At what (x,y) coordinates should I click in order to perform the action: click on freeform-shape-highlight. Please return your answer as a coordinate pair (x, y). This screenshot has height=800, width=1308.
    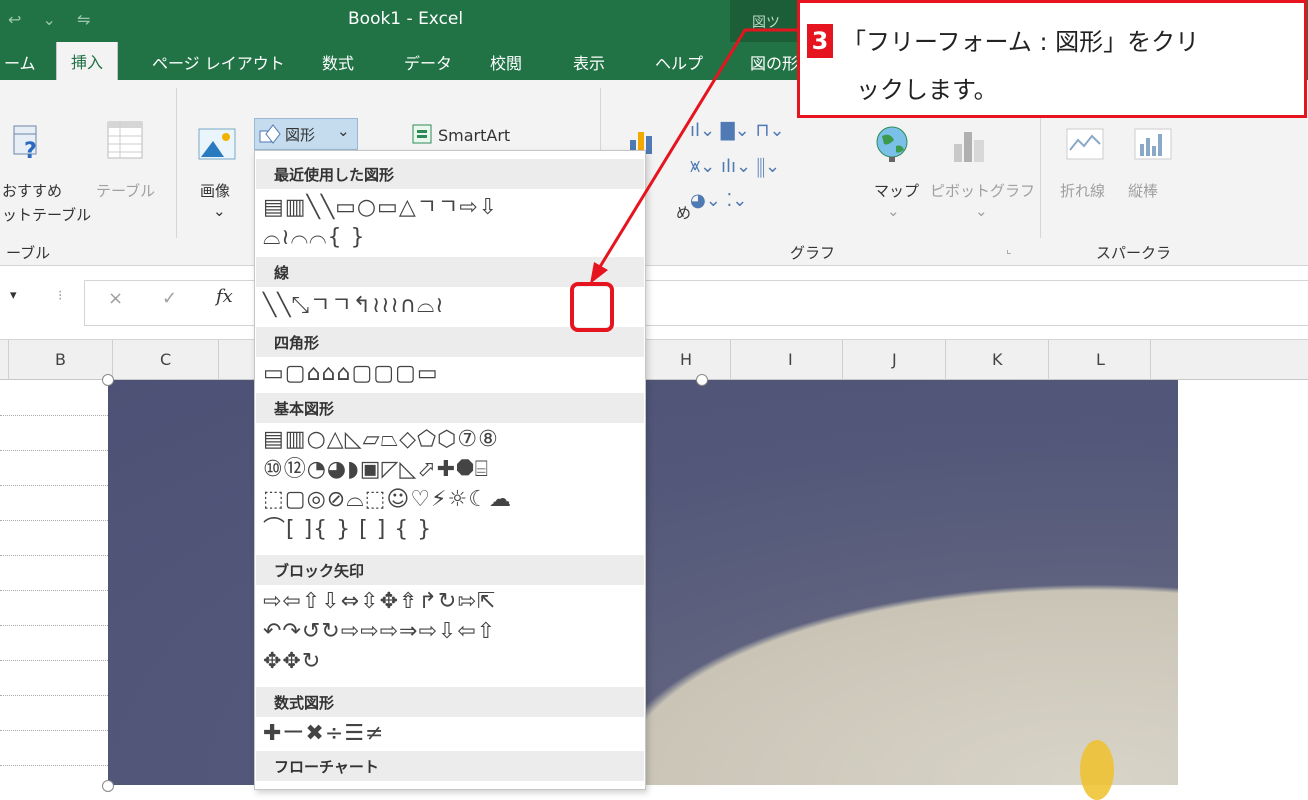
    Looking at the image, I should click on (592, 307).